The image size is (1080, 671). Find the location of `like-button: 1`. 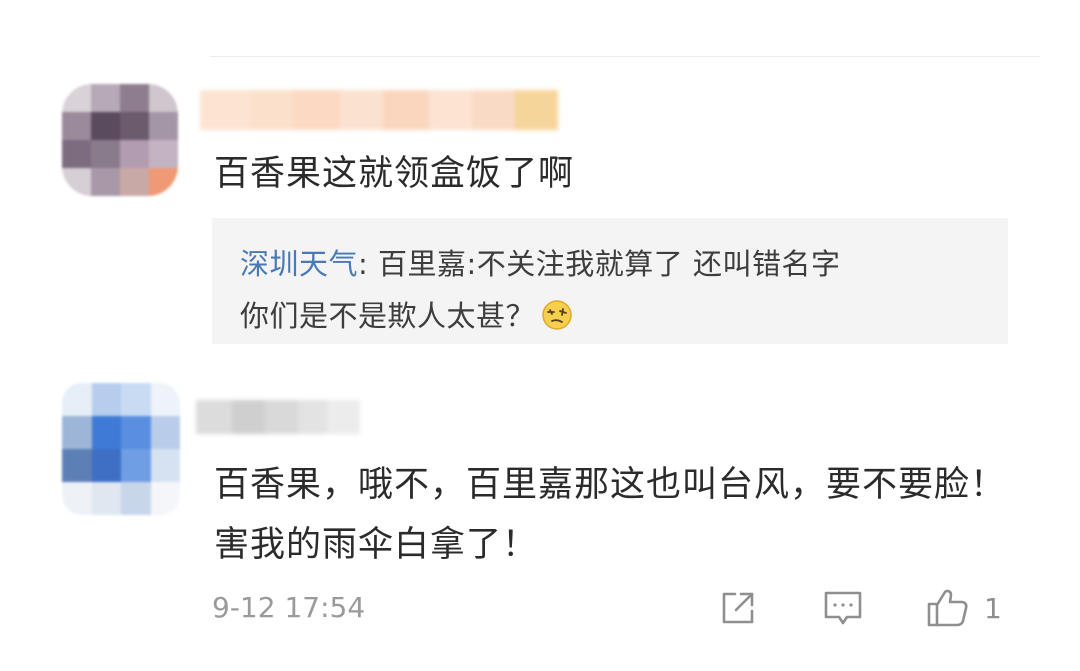

like-button: 1 is located at coordinates (964, 608).